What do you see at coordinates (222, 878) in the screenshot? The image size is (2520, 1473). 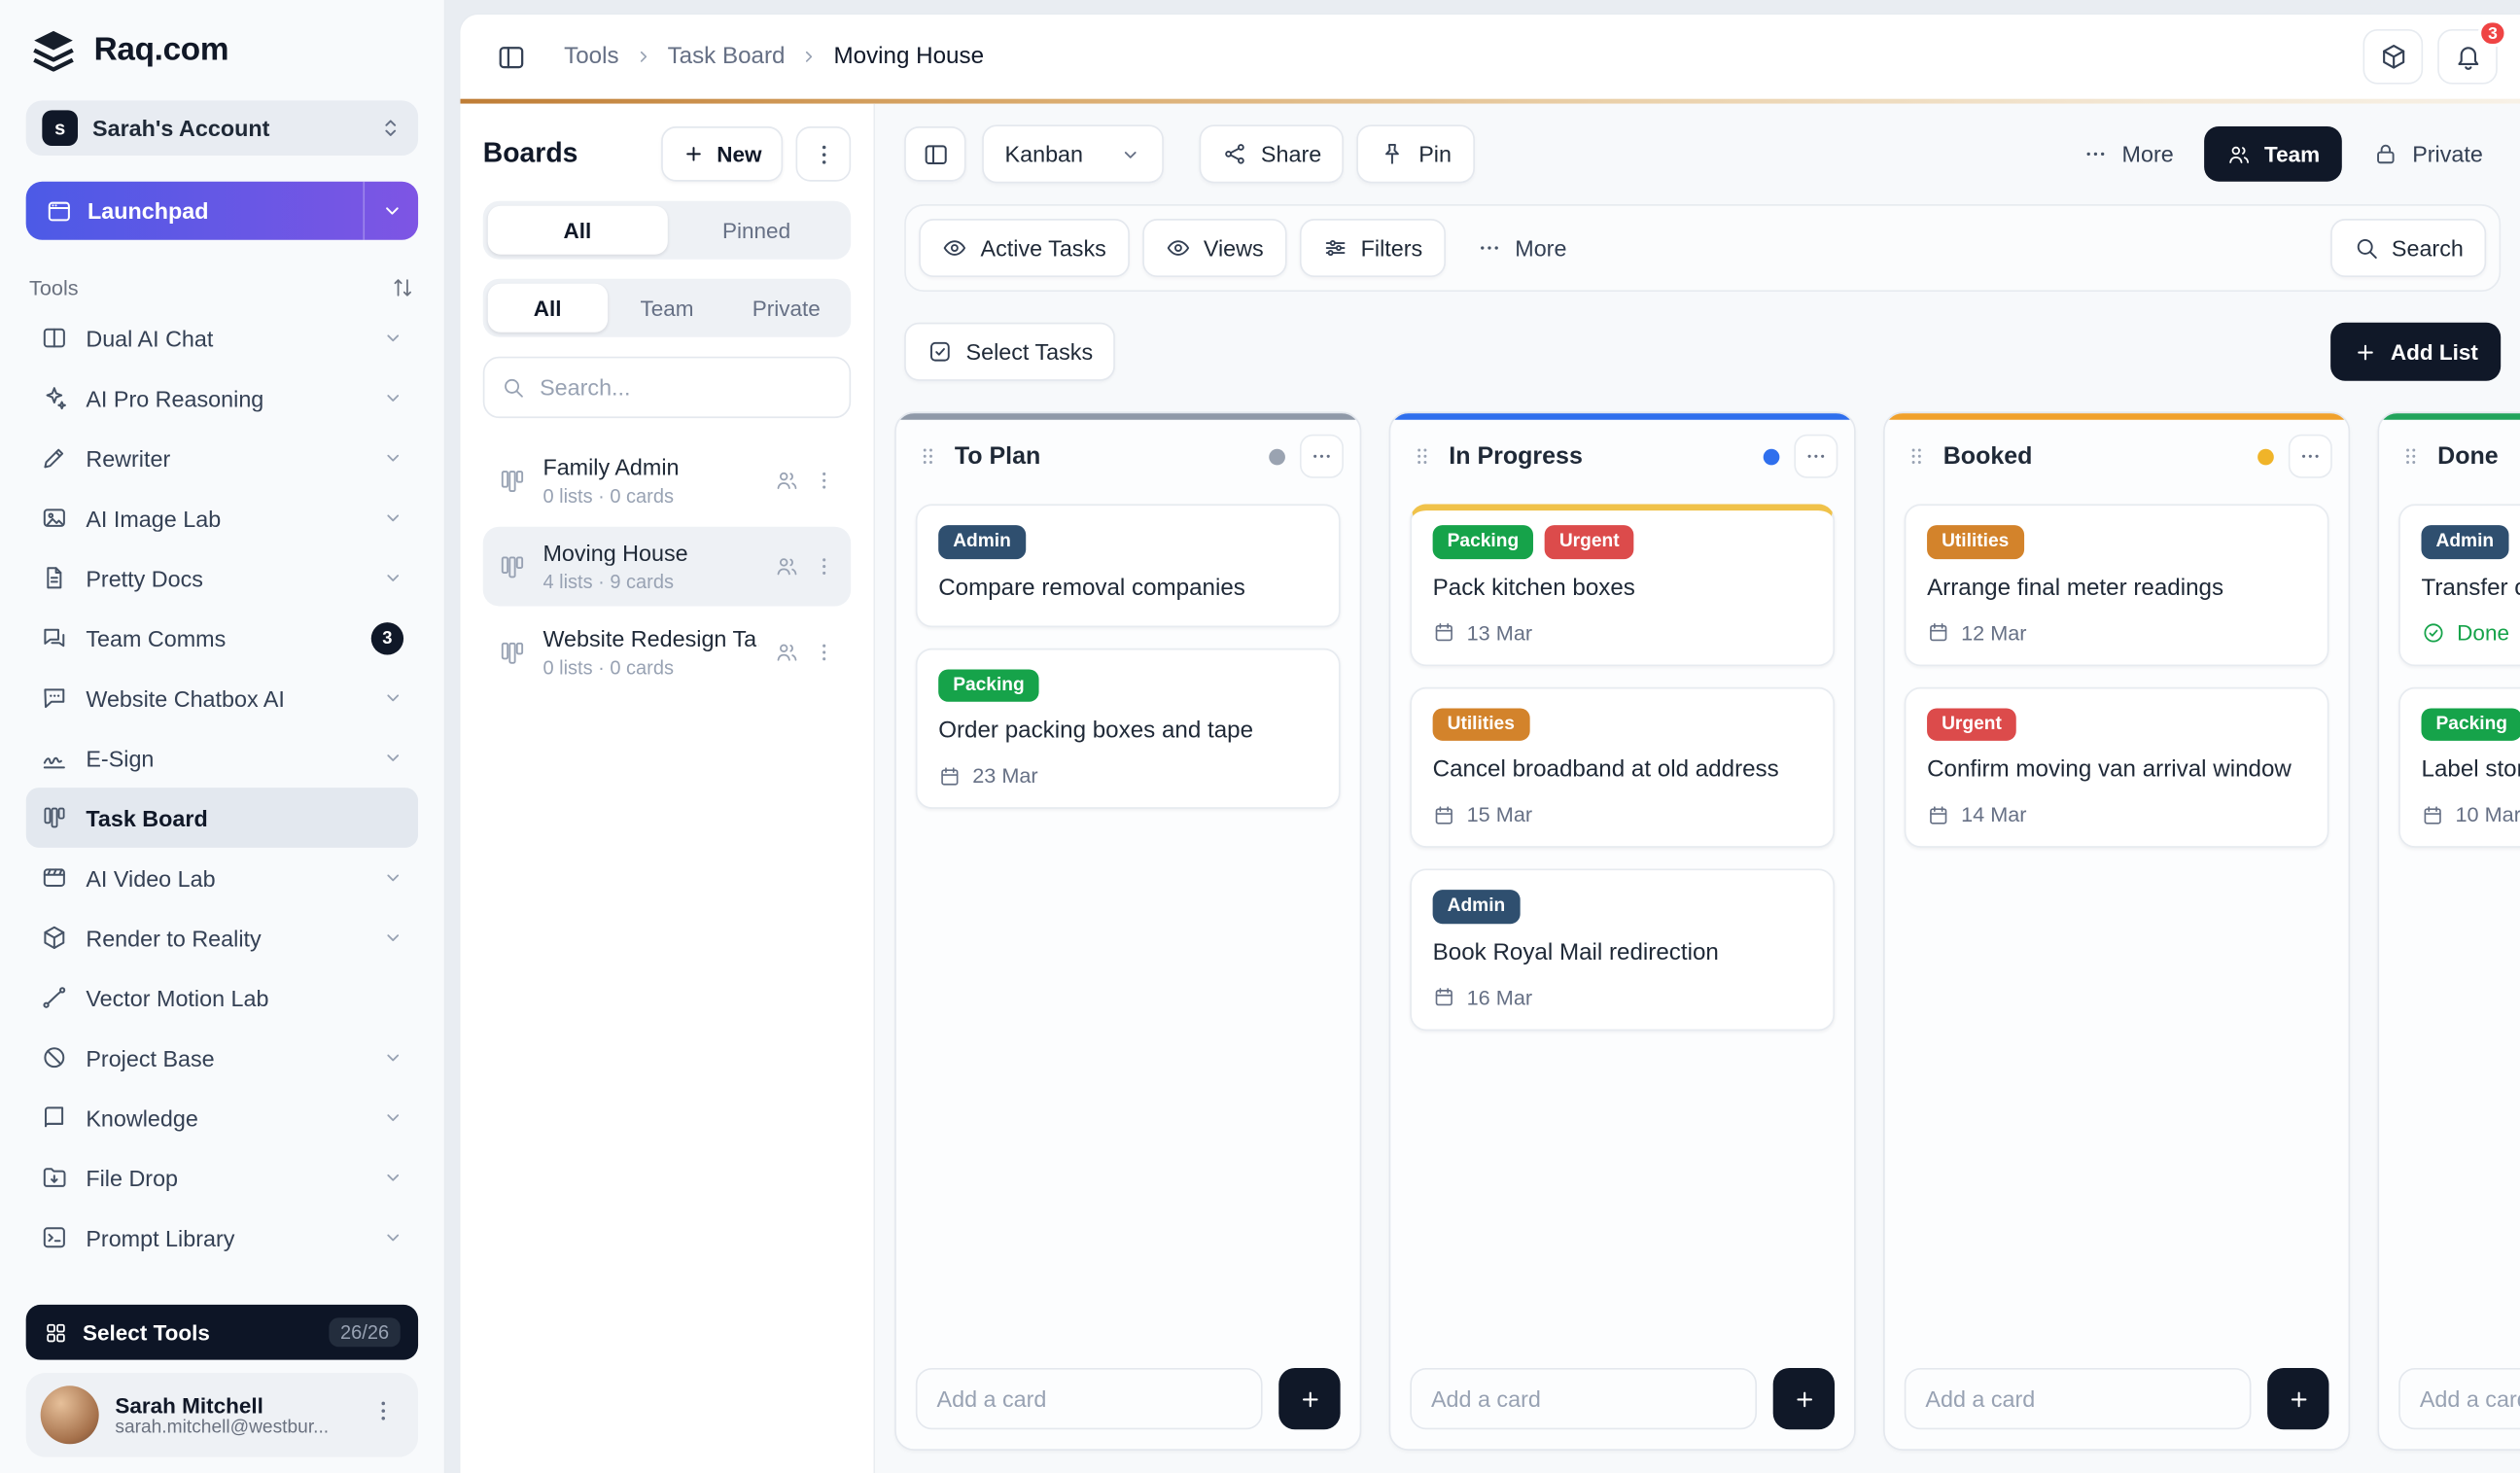 I see `sidebar-item-ai-video-lab: AI Video Lab` at bounding box center [222, 878].